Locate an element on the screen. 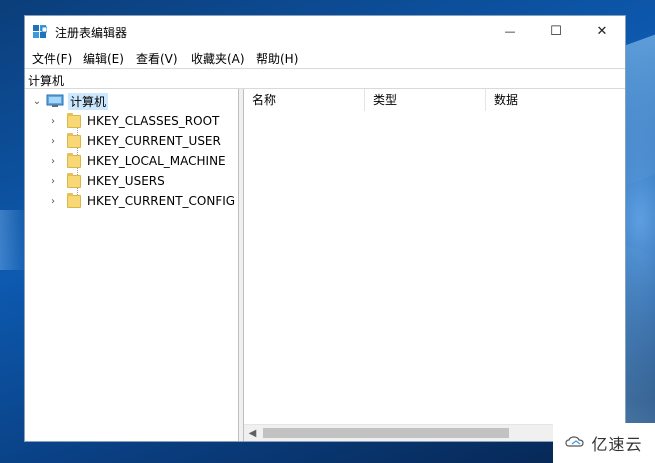  title-bar: 注册表编辑器 — ☐ ✕ is located at coordinates (325, 31).